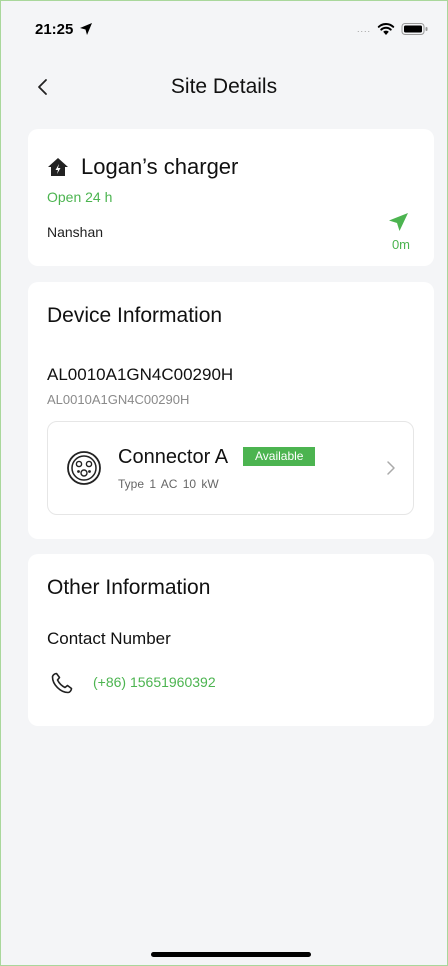 The image size is (448, 966). I want to click on connector-a-row: Connector A Available Type 1 AC 10 kW, so click(230, 468).